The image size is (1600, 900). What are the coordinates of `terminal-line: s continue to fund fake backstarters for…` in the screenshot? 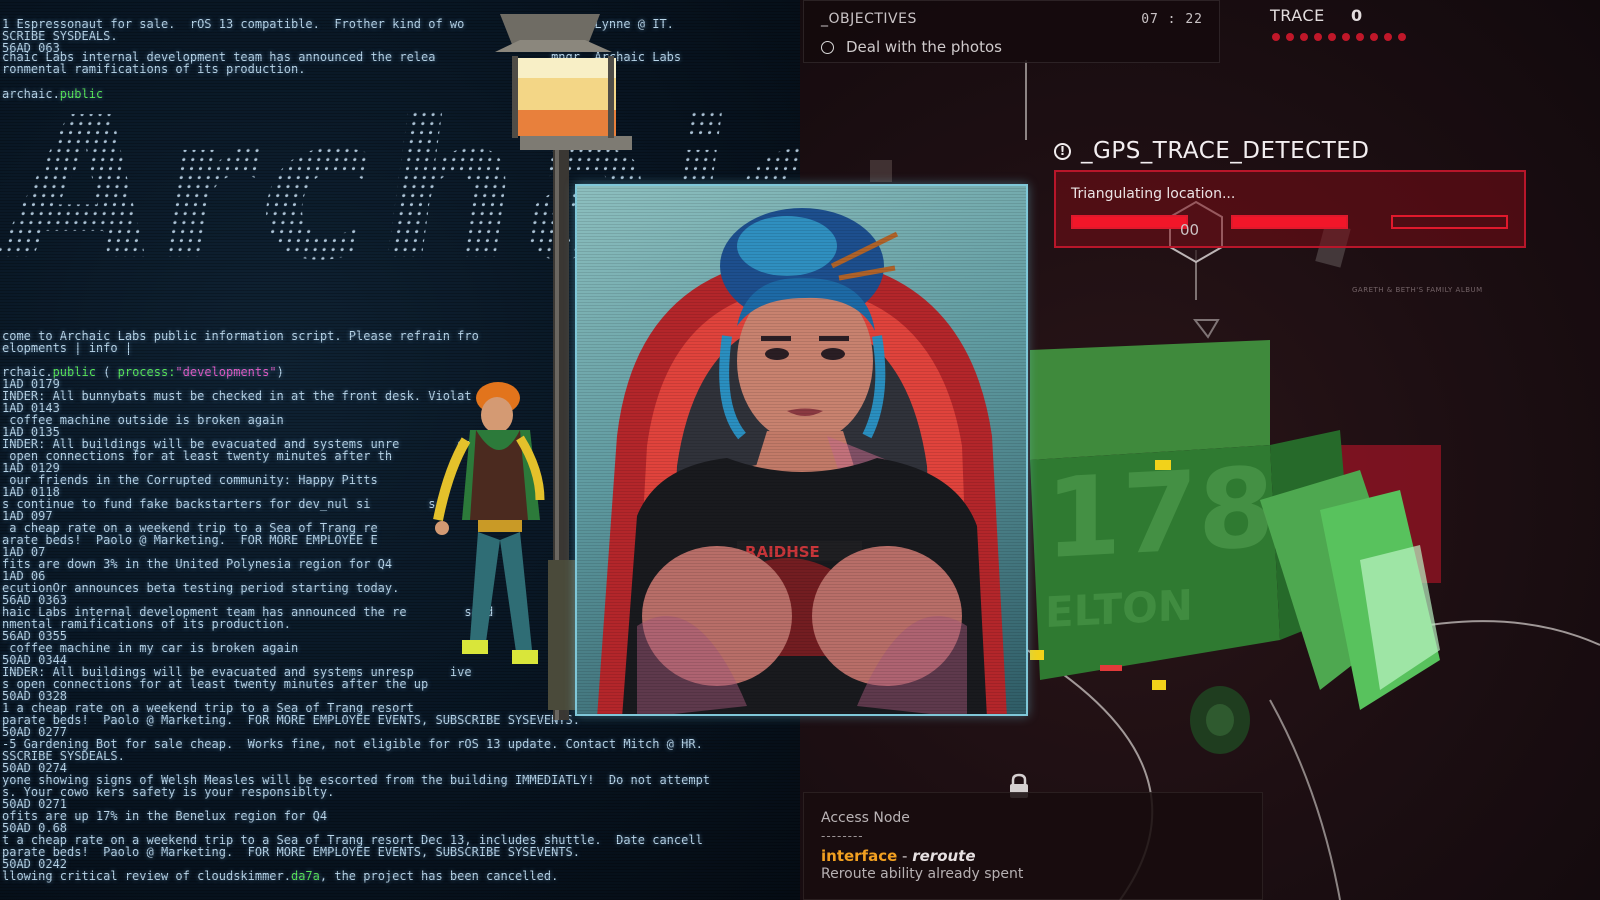 It's located at (222, 504).